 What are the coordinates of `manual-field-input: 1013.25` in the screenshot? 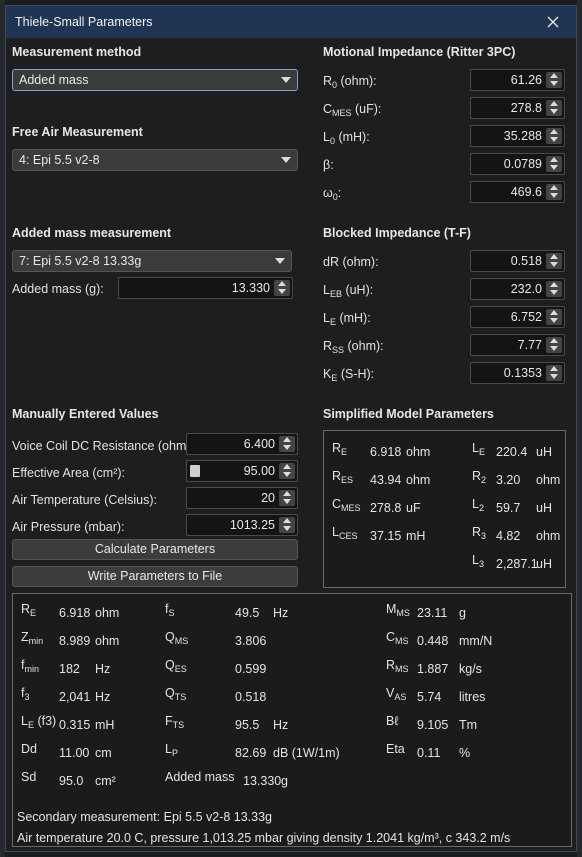 It's located at (242, 525).